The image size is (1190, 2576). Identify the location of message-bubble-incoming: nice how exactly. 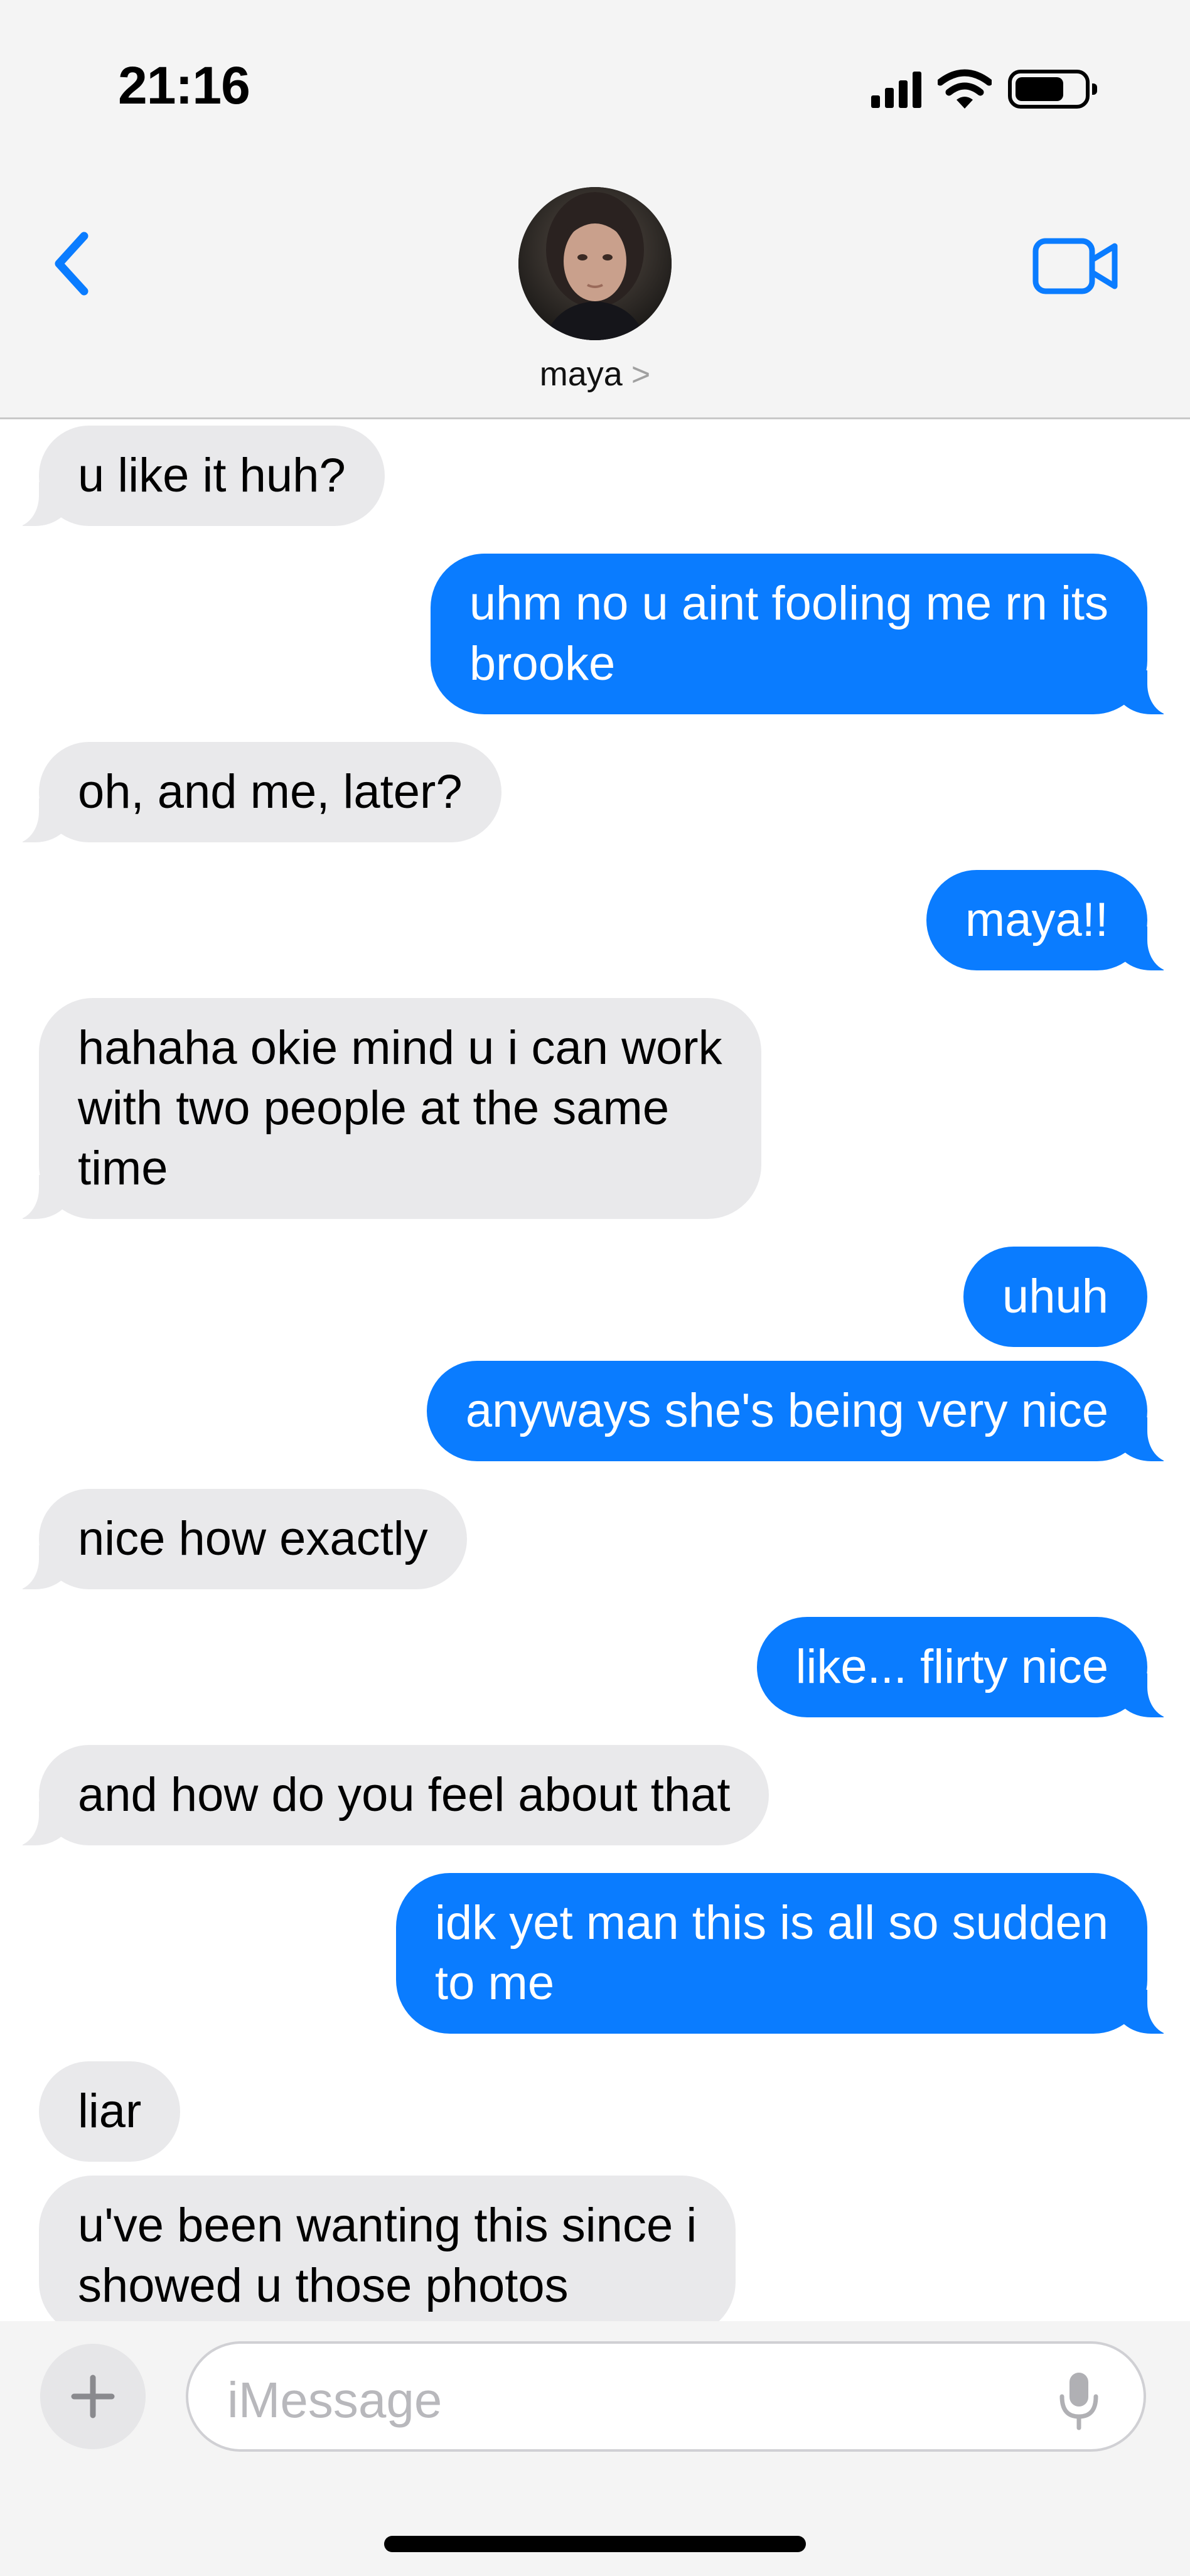
(239, 1540).